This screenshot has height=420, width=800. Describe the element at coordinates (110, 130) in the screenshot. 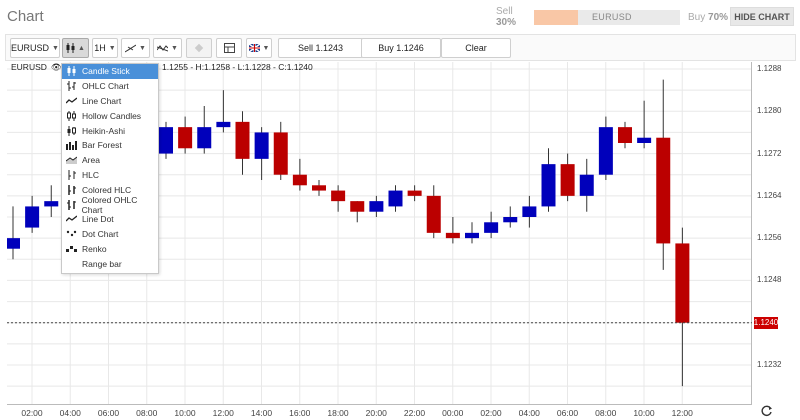

I see `chart-type-option: Heikin-Ashi` at that location.